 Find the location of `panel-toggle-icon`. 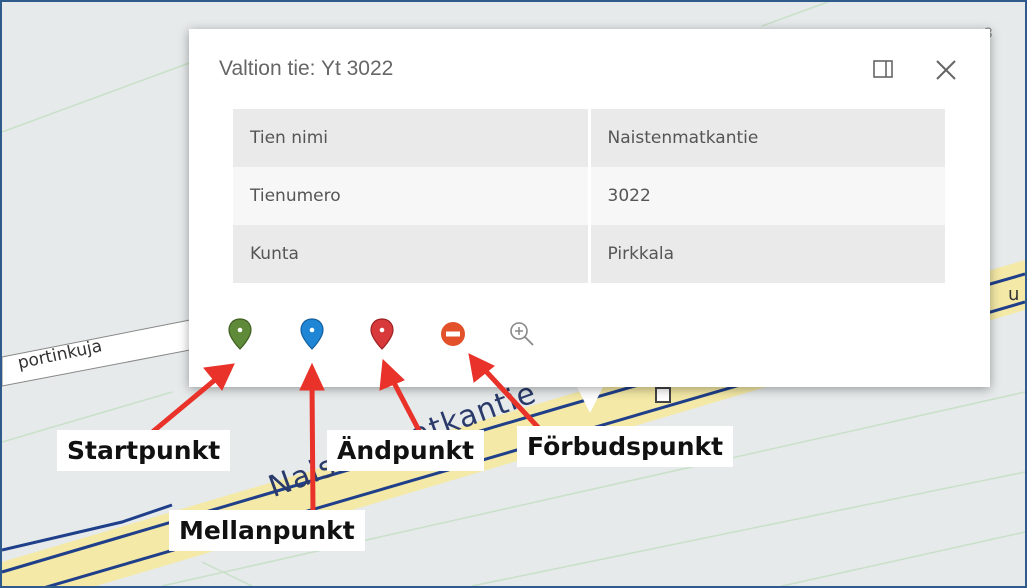

panel-toggle-icon is located at coordinates (883, 69).